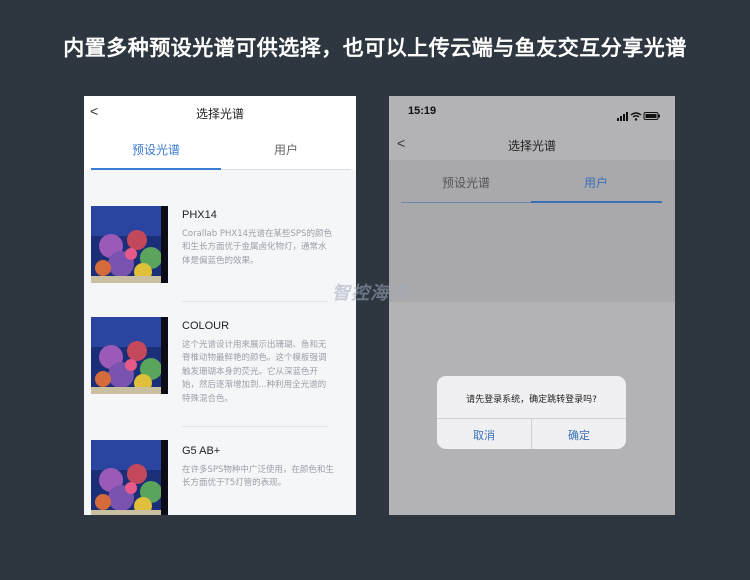 Image resolution: width=750 pixels, height=580 pixels. Describe the element at coordinates (622, 116) in the screenshot. I see `signal-icon` at that location.